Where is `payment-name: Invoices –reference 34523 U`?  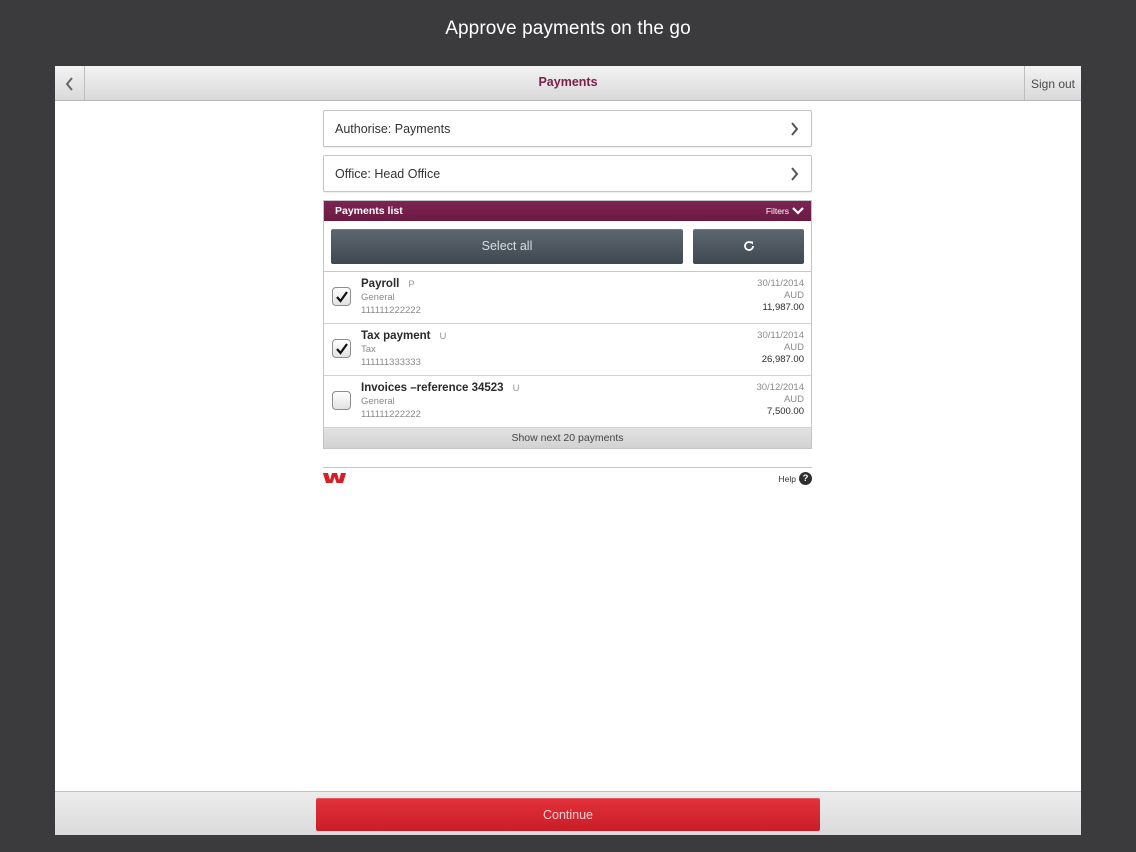
payment-name: Invoices –reference 34523 U is located at coordinates (440, 388).